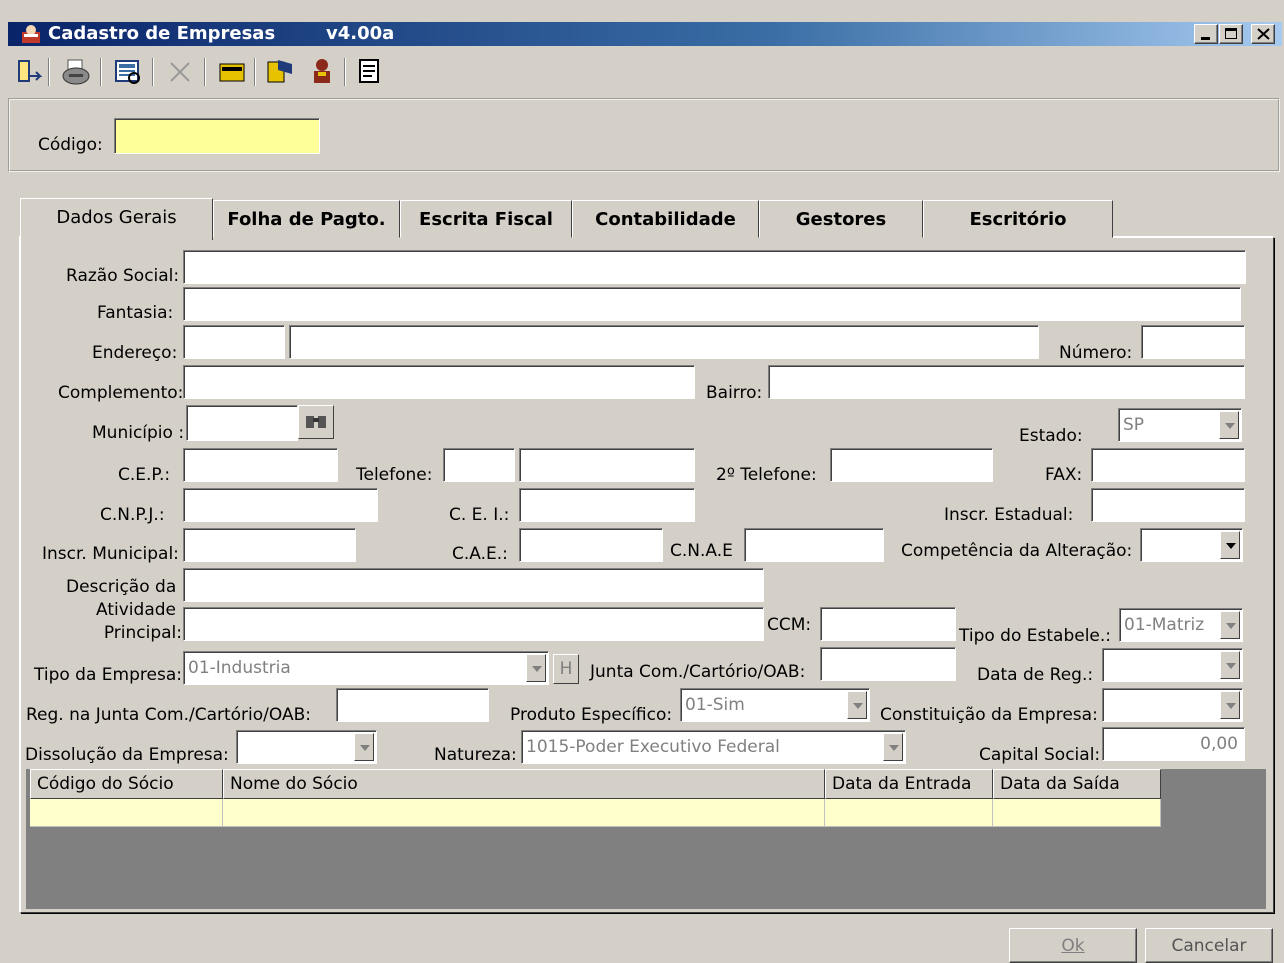 The image size is (1284, 963). Describe the element at coordinates (232, 72) in the screenshot. I see `open-icon` at that location.